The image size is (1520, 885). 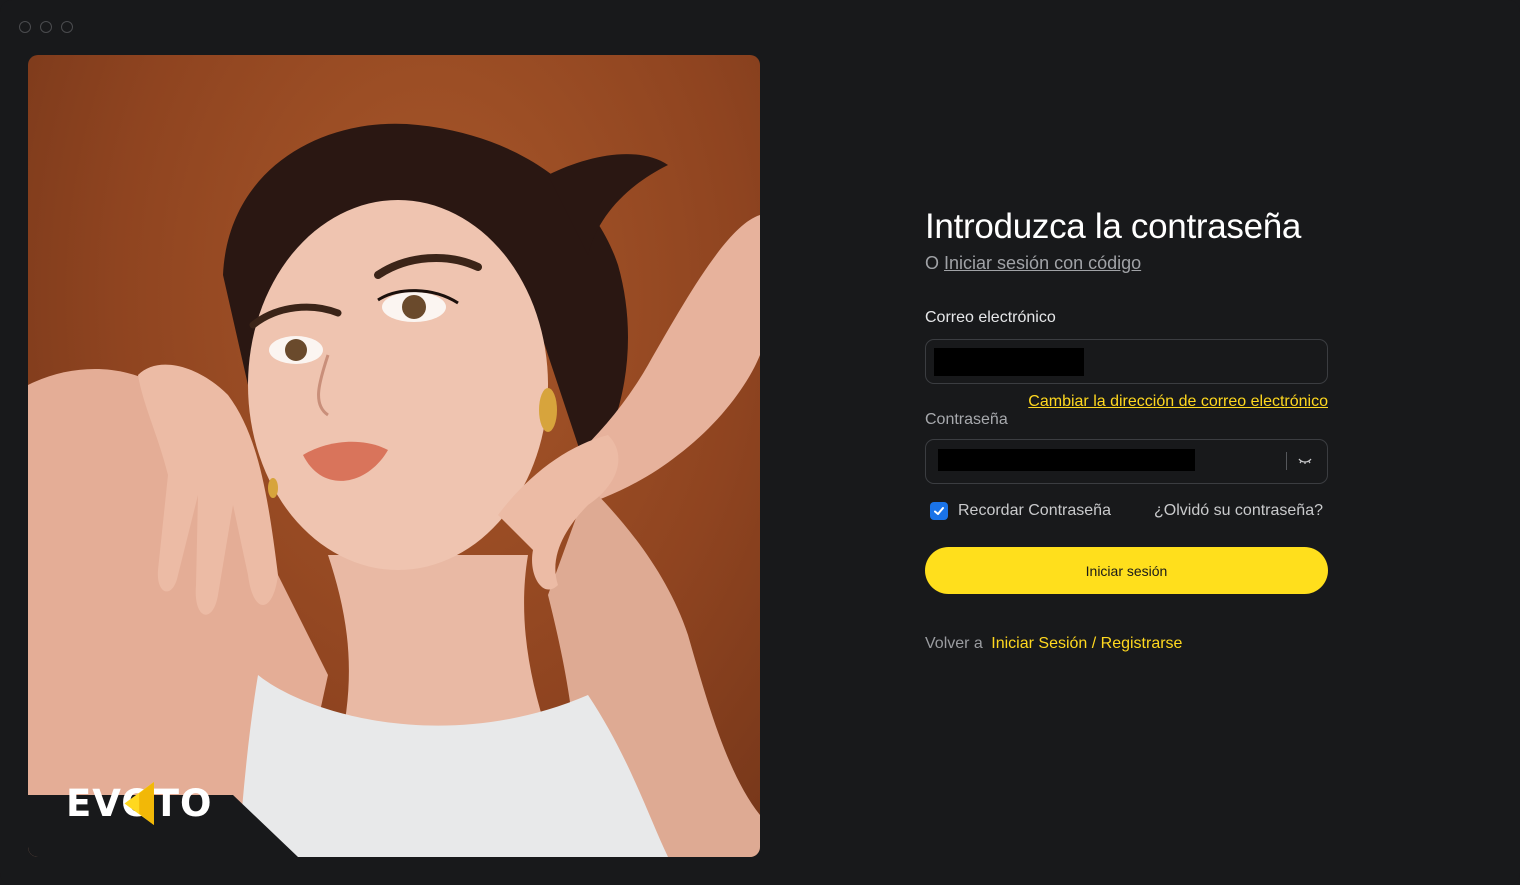 I want to click on maximize-window-button, so click(x=67, y=27).